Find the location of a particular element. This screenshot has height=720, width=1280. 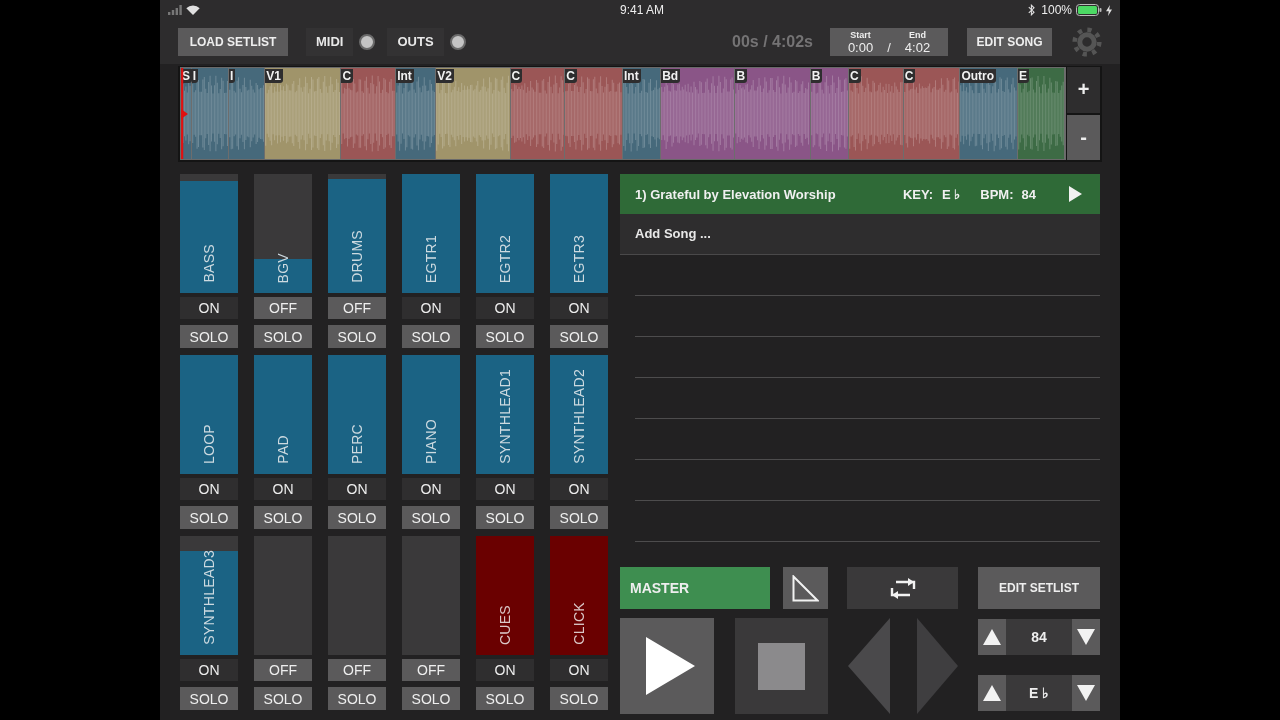

master-button: MASTER is located at coordinates (695, 588).